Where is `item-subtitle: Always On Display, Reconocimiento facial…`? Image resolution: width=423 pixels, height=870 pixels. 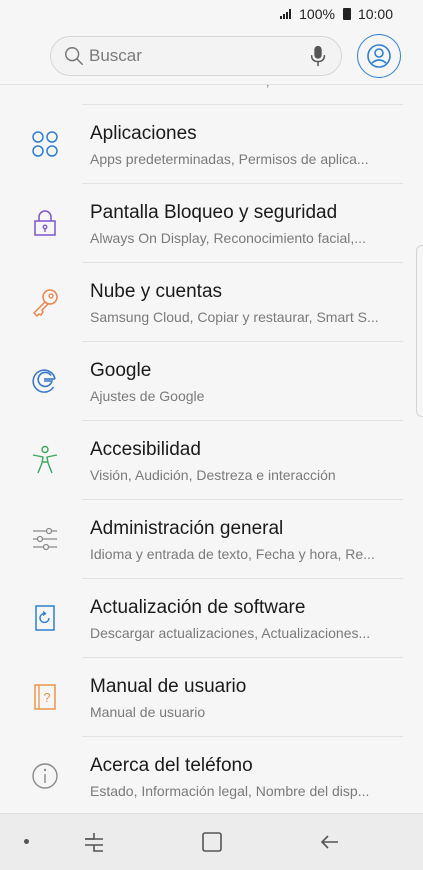
item-subtitle: Always On Display, Reconocimiento facial… is located at coordinates (228, 238).